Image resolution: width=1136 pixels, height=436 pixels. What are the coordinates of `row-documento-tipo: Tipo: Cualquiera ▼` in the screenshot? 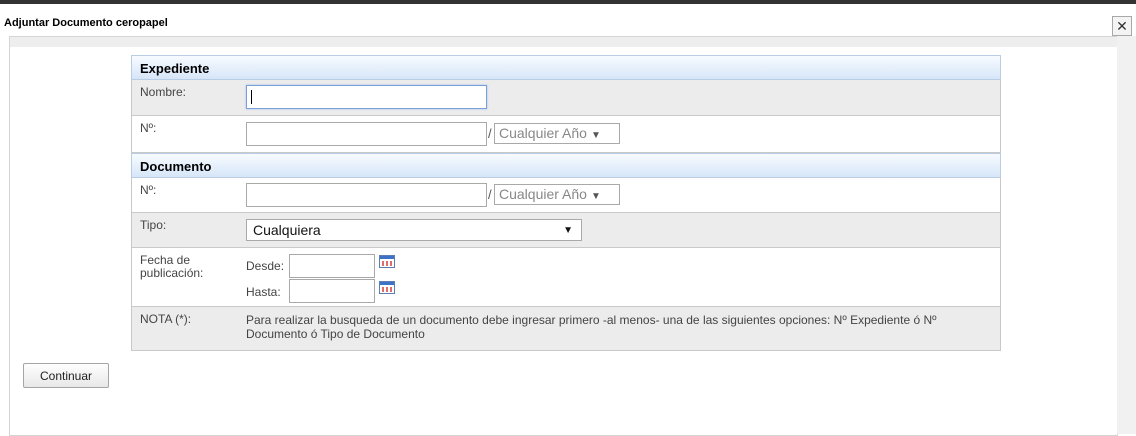 It's located at (566, 230).